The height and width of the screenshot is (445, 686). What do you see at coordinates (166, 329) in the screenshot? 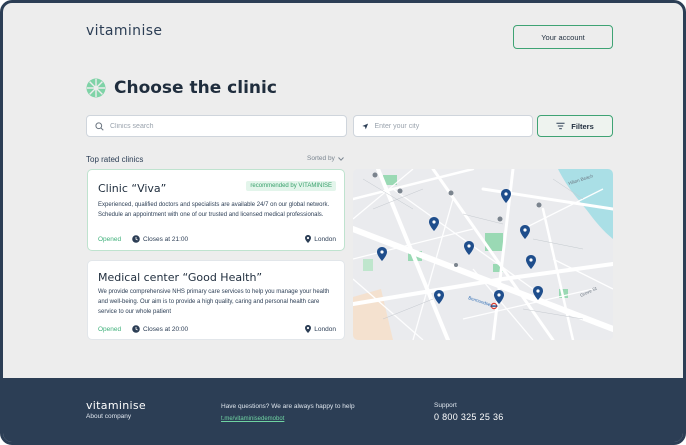
I see `closing-time-text: Closes at 20:00` at bounding box center [166, 329].